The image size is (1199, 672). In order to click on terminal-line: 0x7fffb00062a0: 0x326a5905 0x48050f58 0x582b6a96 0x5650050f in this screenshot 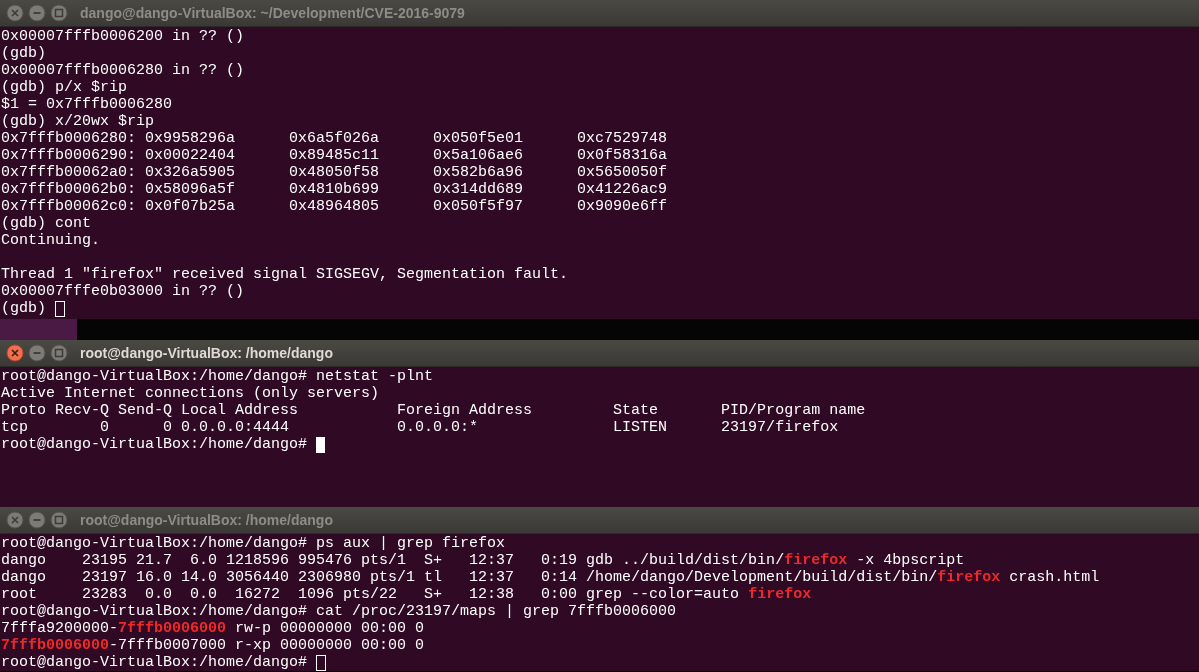, I will do `click(335, 172)`.